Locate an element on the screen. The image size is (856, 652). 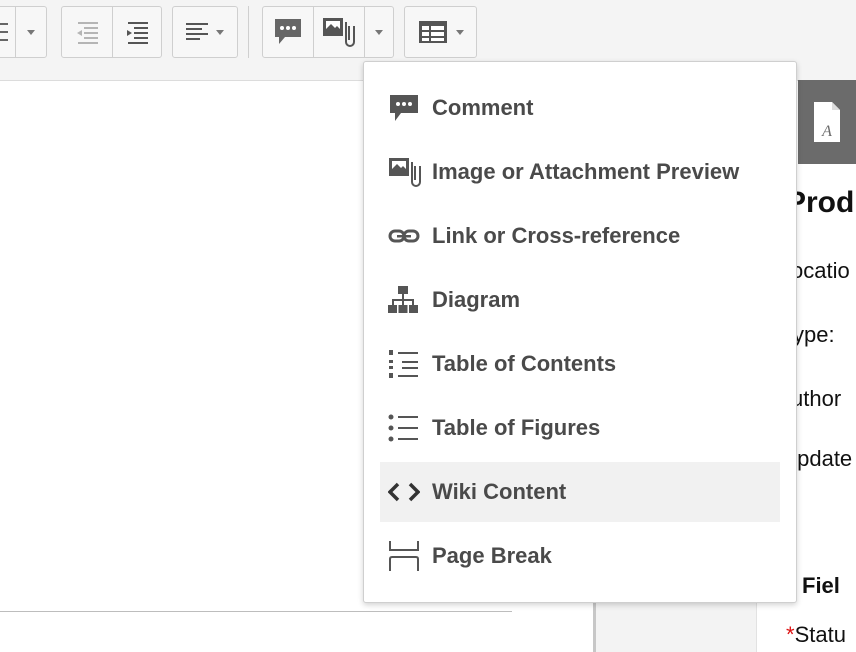
menu-item-table-of-contents: Table of Contents is located at coordinates (580, 364).